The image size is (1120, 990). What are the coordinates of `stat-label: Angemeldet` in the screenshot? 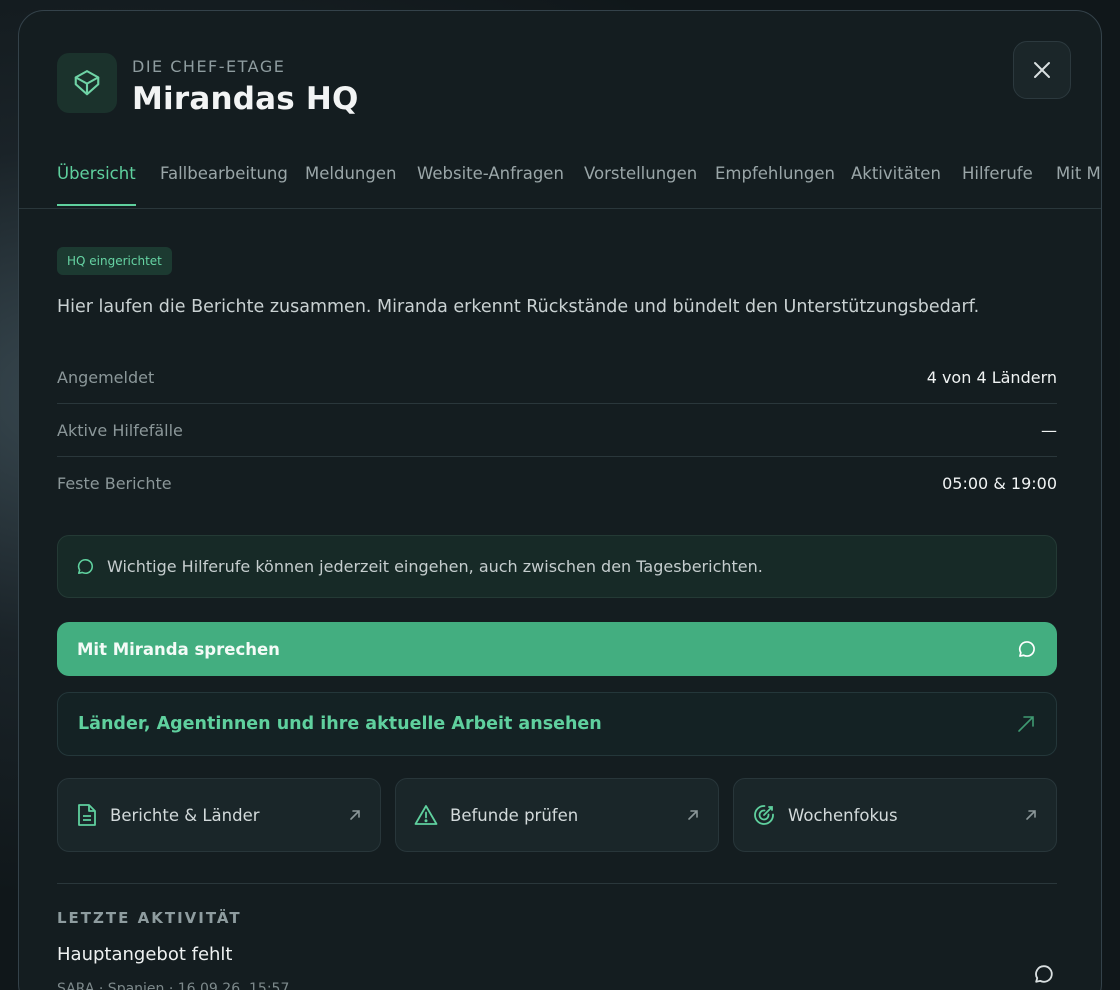 It's located at (106, 377).